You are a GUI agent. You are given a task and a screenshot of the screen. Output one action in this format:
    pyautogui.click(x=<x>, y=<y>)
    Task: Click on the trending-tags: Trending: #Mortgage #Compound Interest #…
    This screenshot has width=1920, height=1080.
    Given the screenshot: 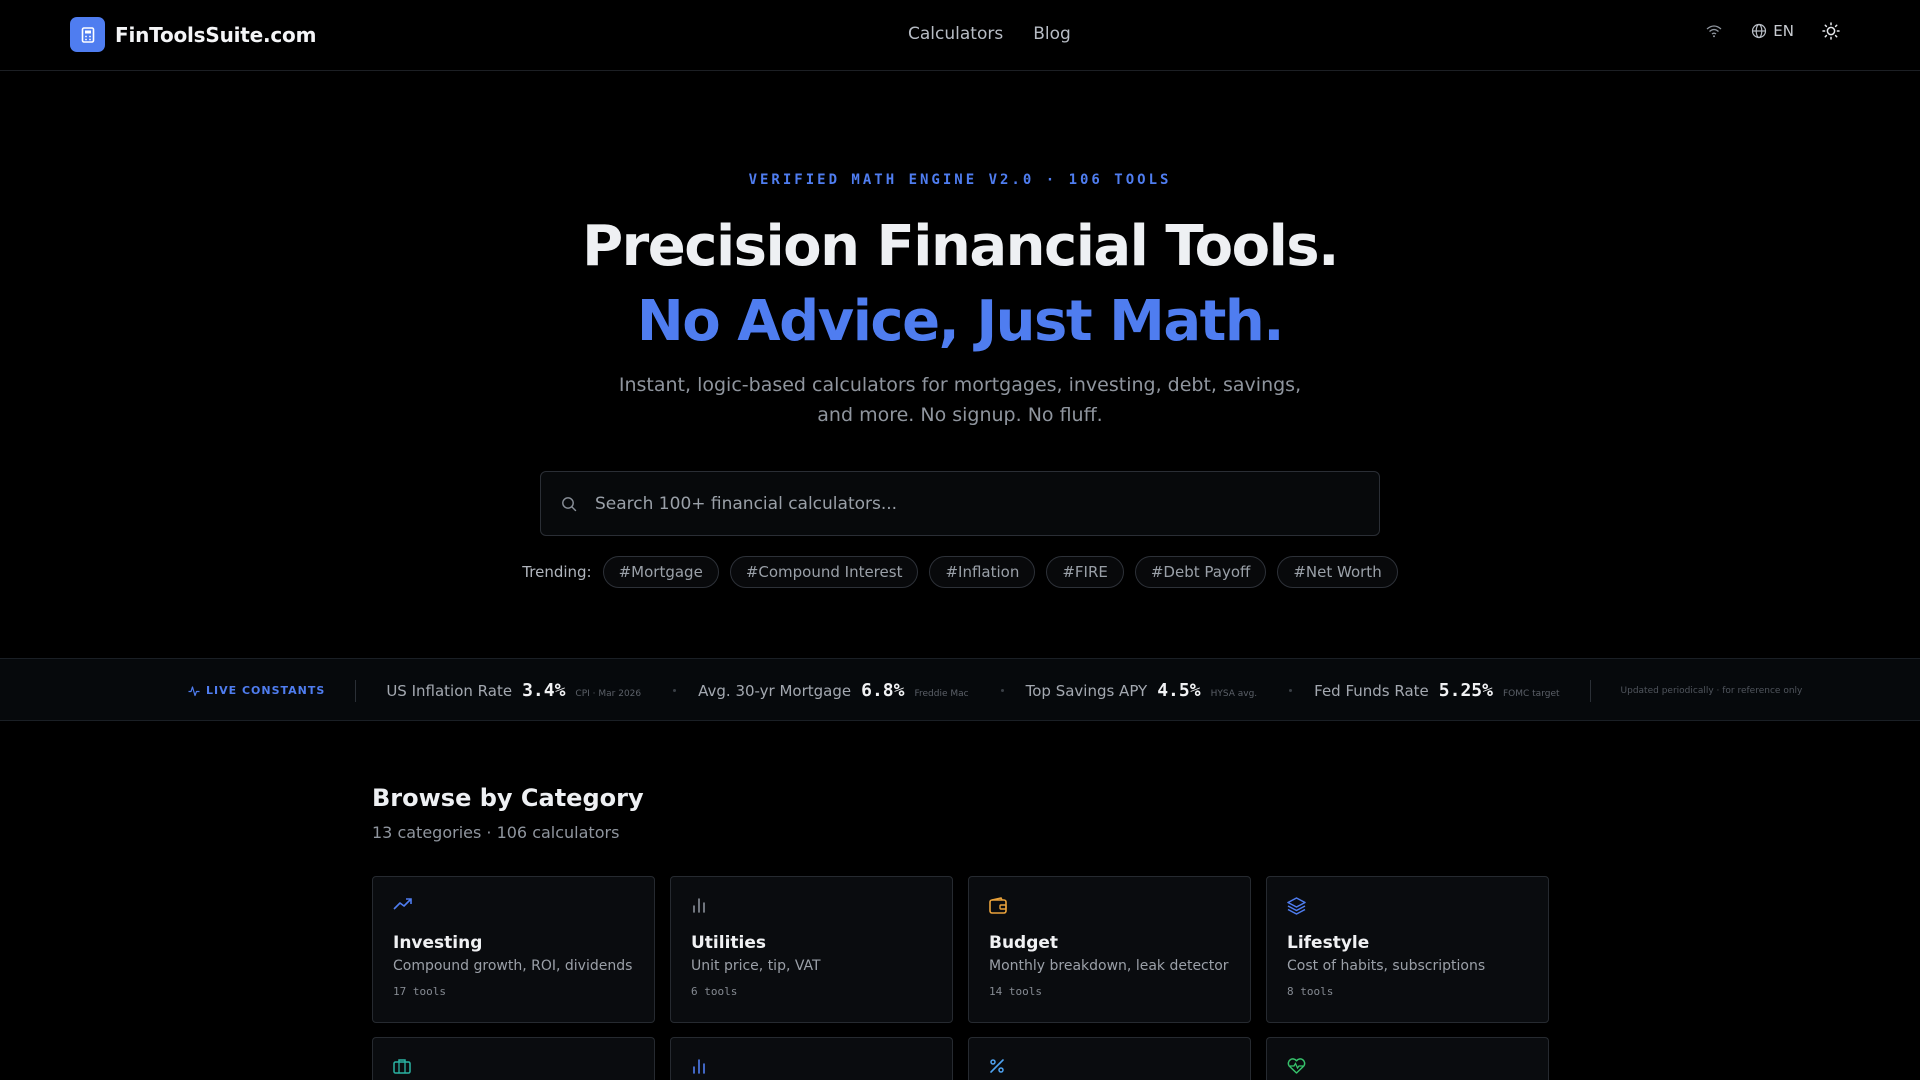 What is the action you would take?
    pyautogui.click(x=960, y=572)
    